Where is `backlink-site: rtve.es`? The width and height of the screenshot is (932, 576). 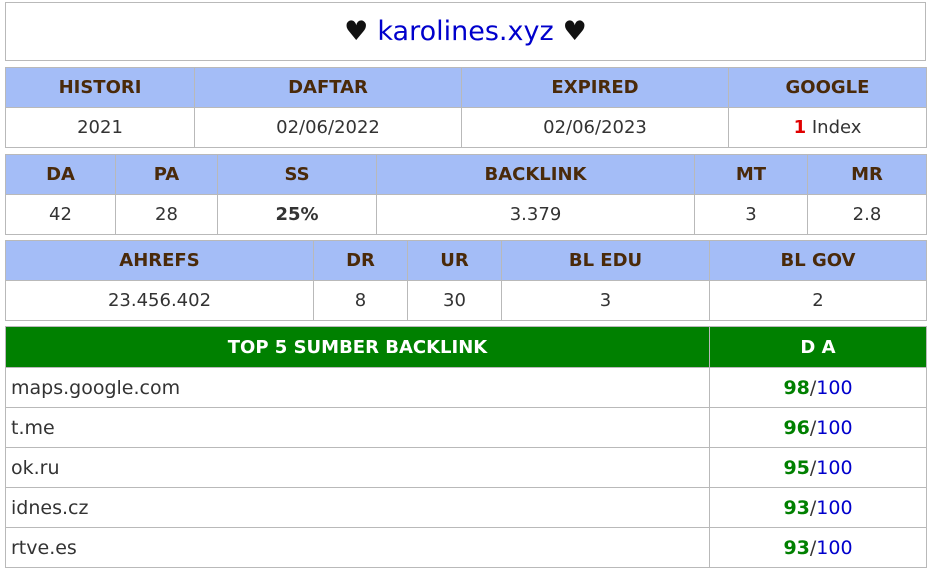
backlink-site: rtve.es is located at coordinates (357, 547).